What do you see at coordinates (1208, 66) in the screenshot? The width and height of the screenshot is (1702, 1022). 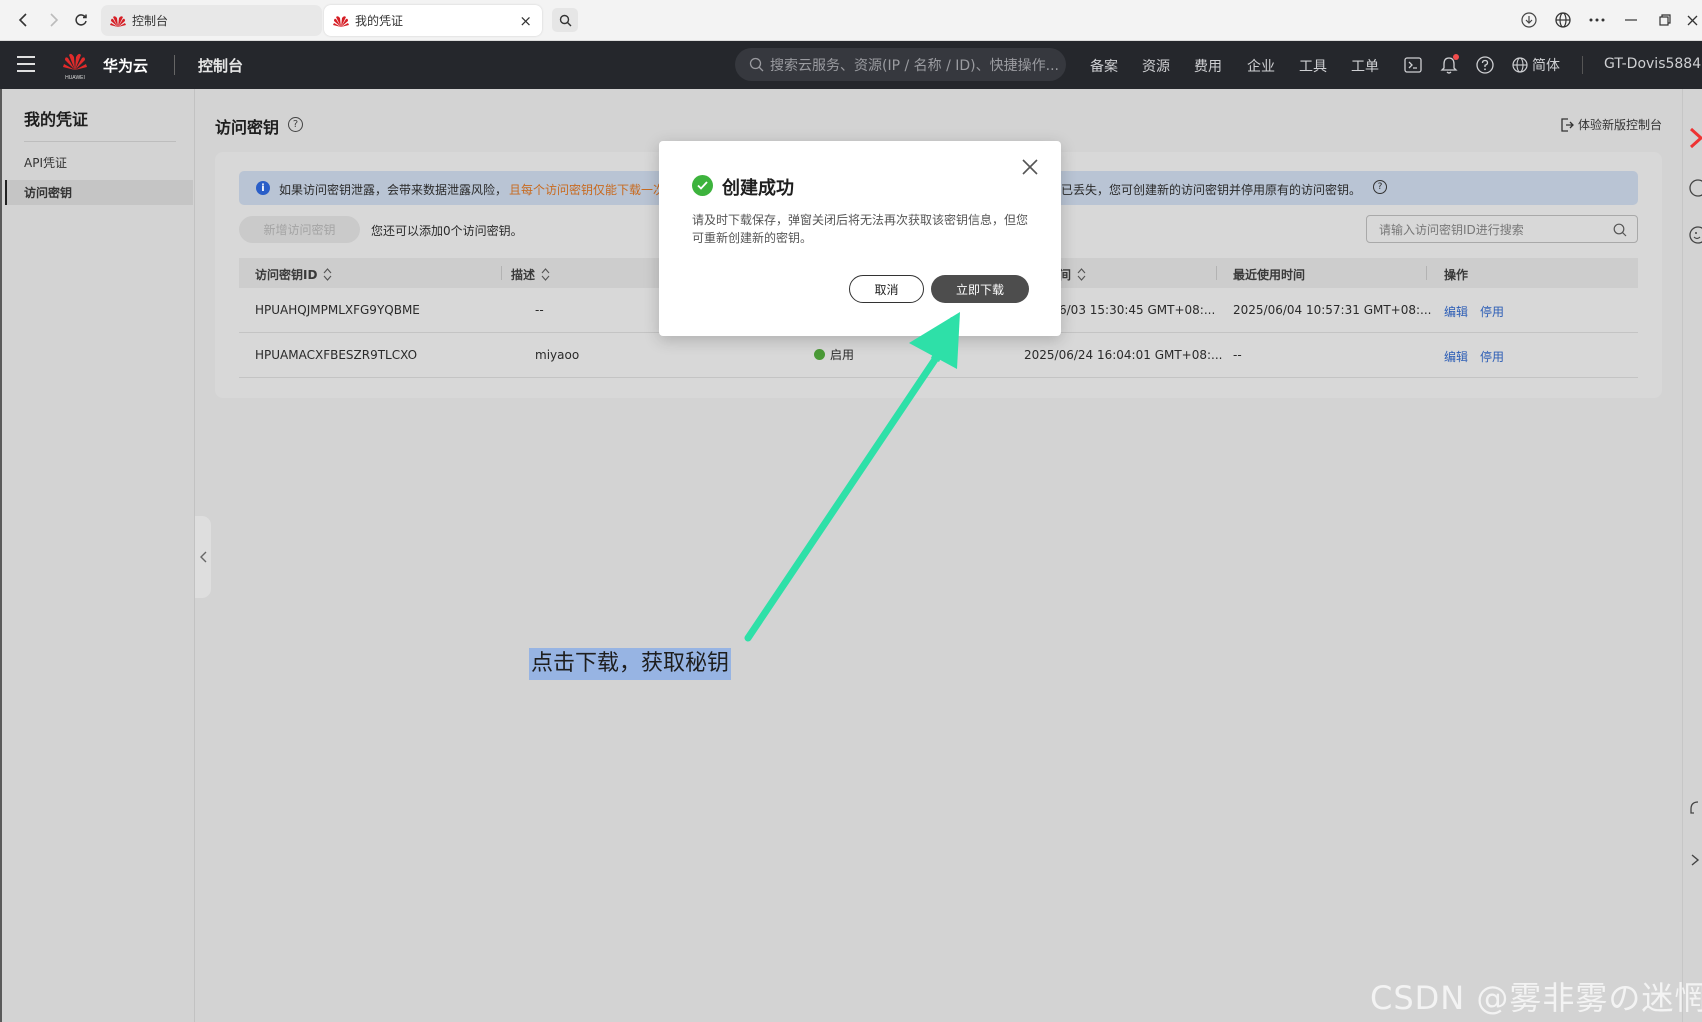 I see `nav-billing: 费用` at bounding box center [1208, 66].